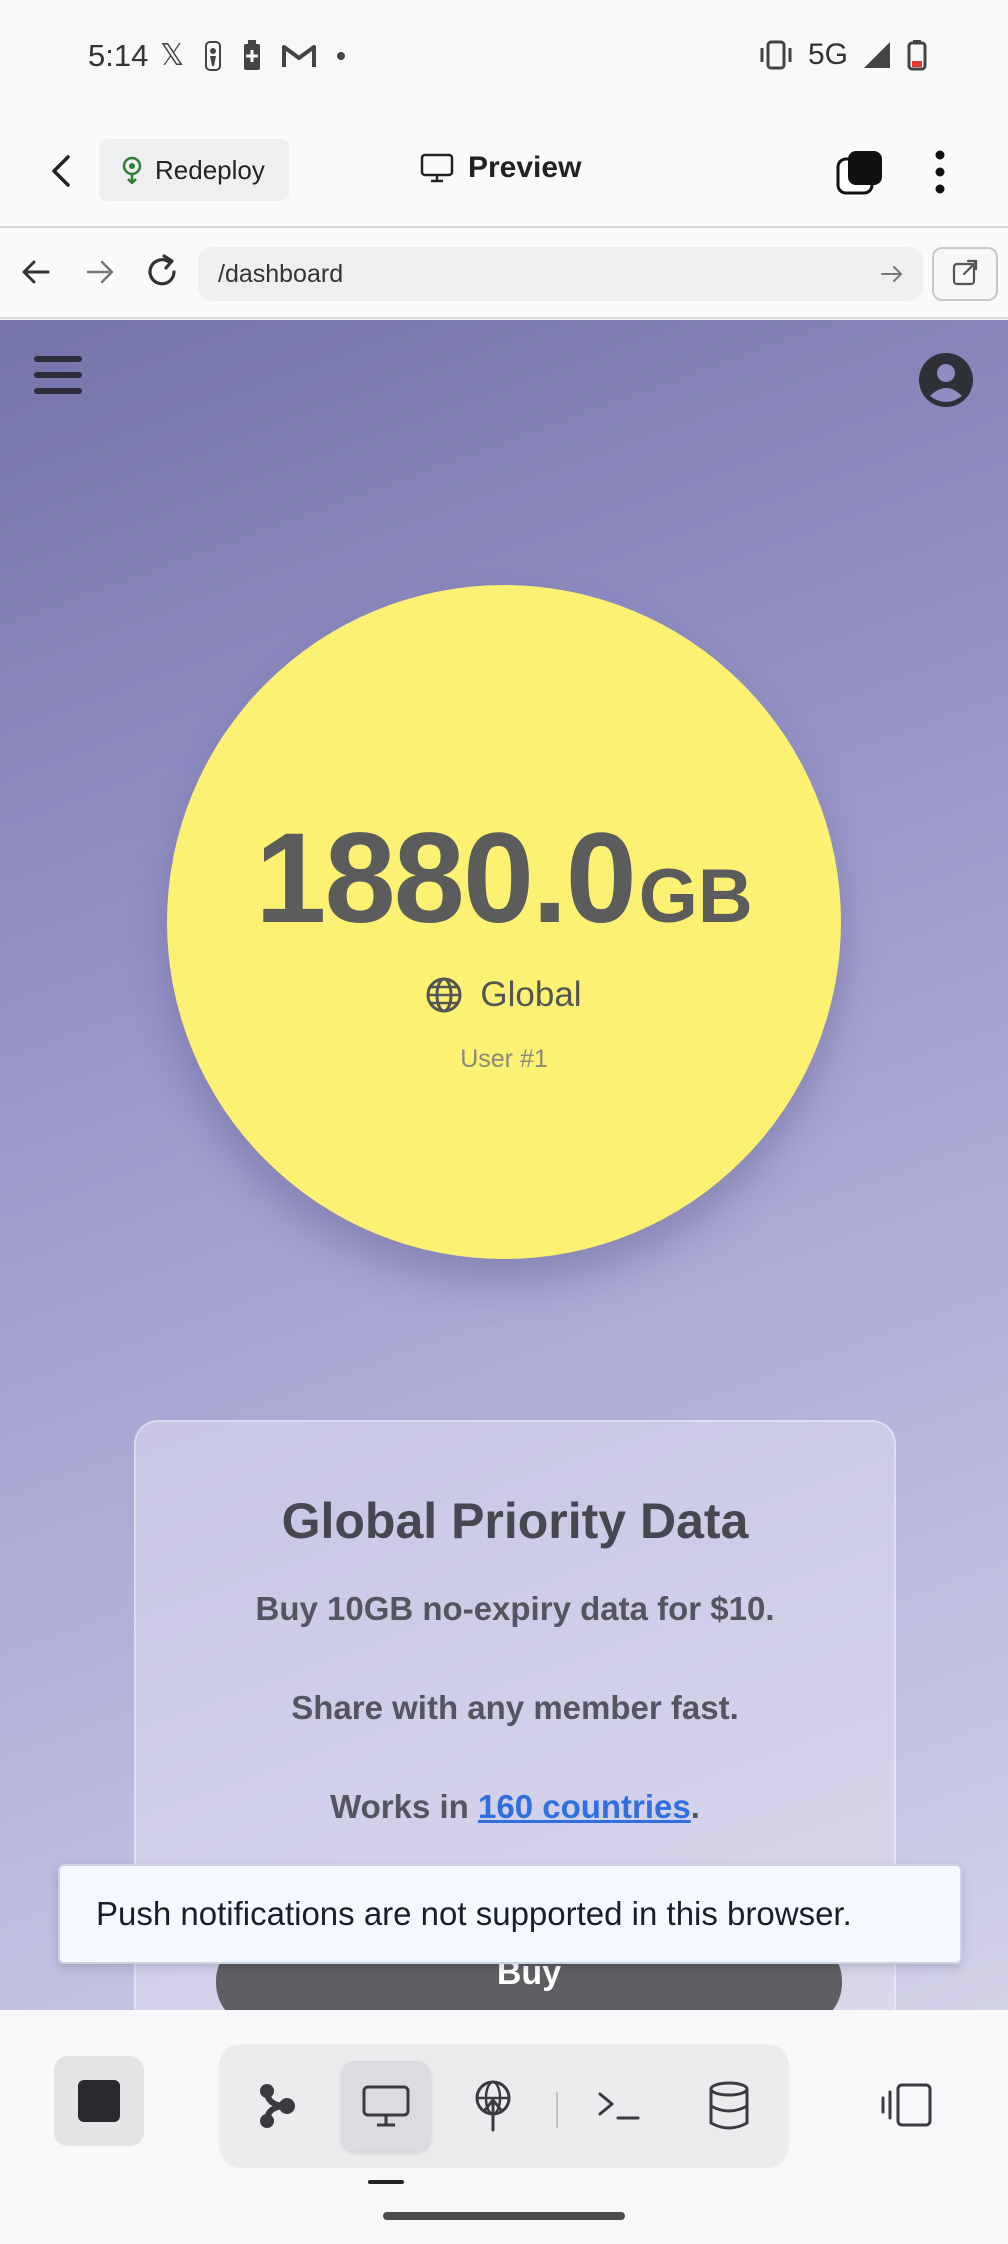 Image resolution: width=1008 pixels, height=2244 pixels. Describe the element at coordinates (584, 1806) in the screenshot. I see `countries-link: 160 countries` at that location.